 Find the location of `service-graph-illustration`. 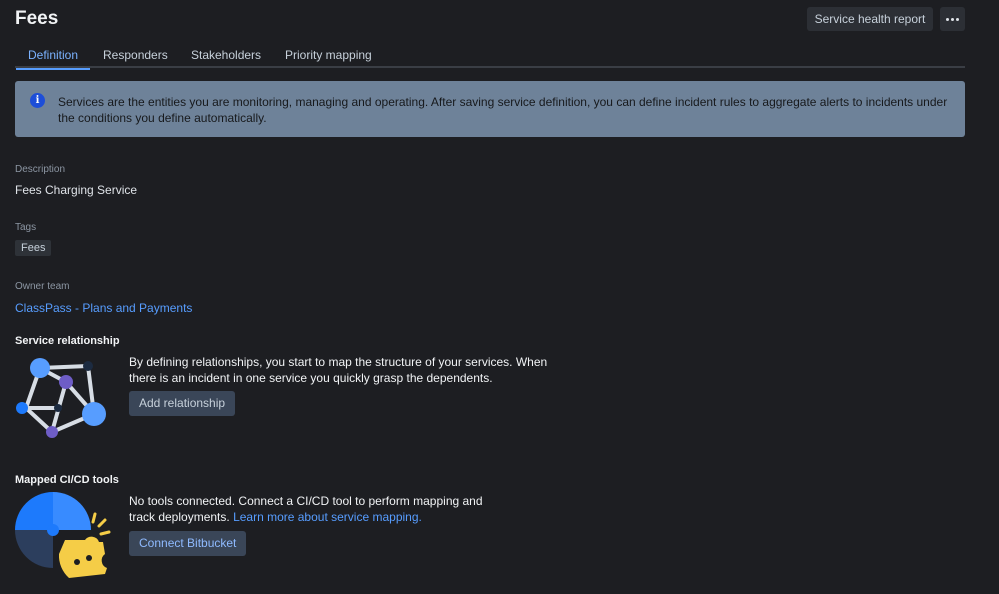

service-graph-illustration is located at coordinates (61, 398).